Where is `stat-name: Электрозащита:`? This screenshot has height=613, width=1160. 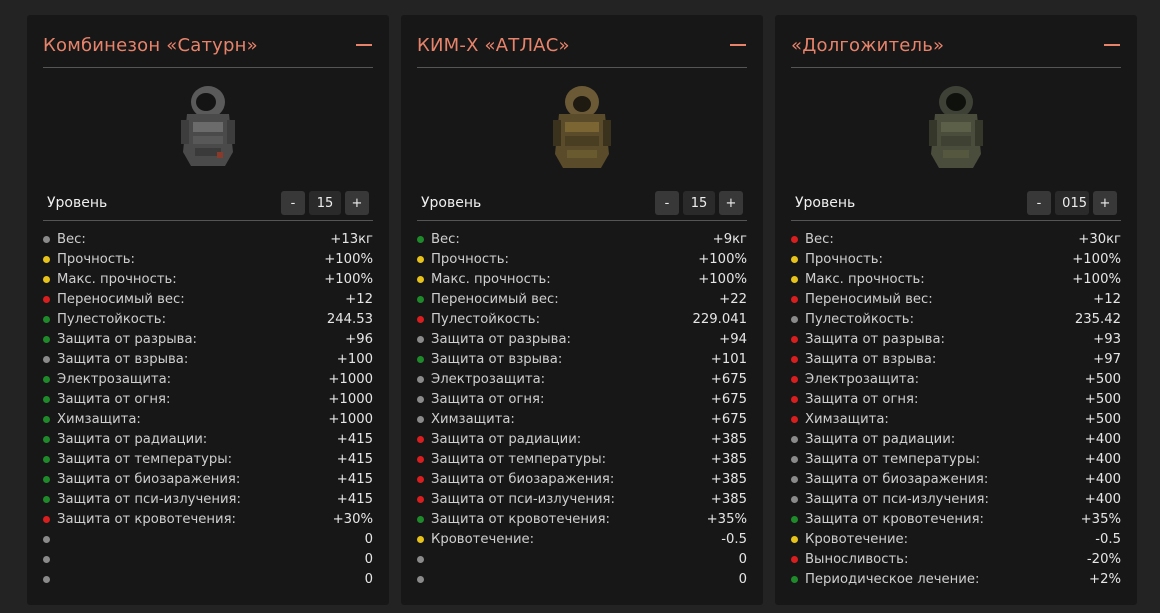 stat-name: Электрозащита: is located at coordinates (862, 379).